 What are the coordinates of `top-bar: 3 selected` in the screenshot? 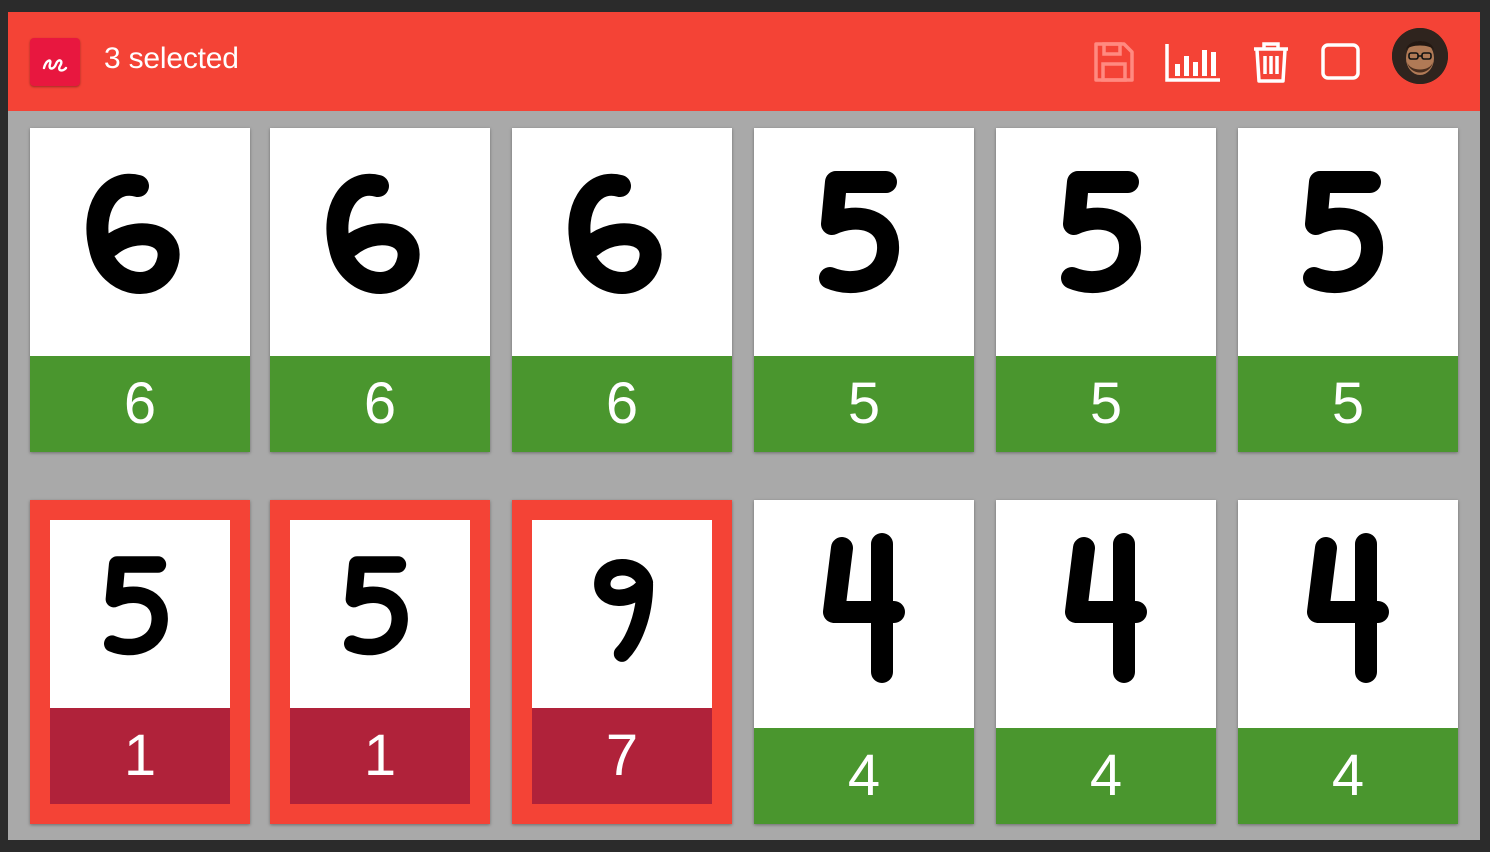 It's located at (744, 61).